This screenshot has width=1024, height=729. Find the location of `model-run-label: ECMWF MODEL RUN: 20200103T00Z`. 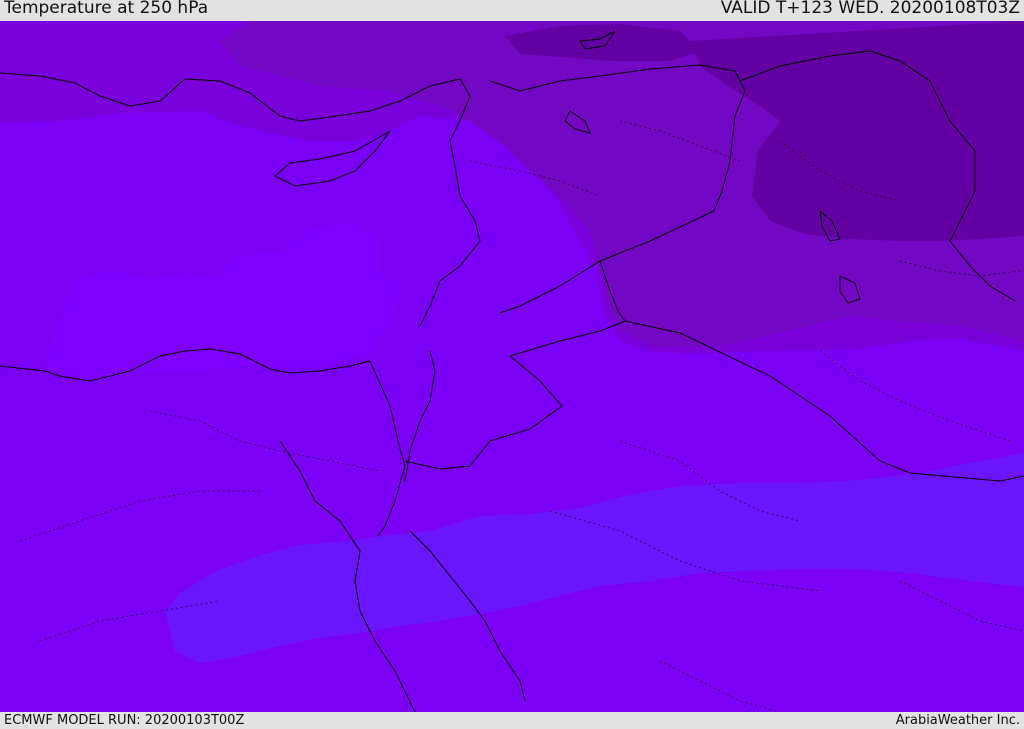

model-run-label: ECMWF MODEL RUN: 20200103T00Z is located at coordinates (124, 720).